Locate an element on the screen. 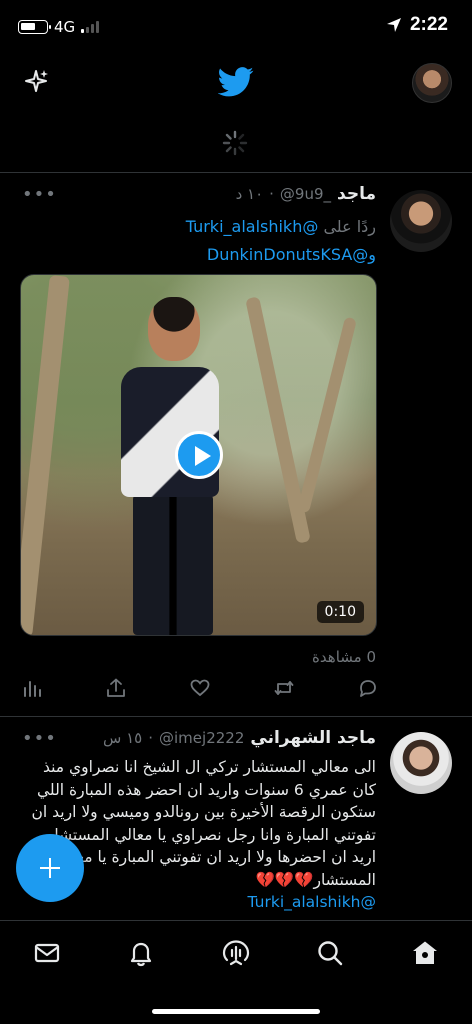  mail-icon is located at coordinates (47, 953).